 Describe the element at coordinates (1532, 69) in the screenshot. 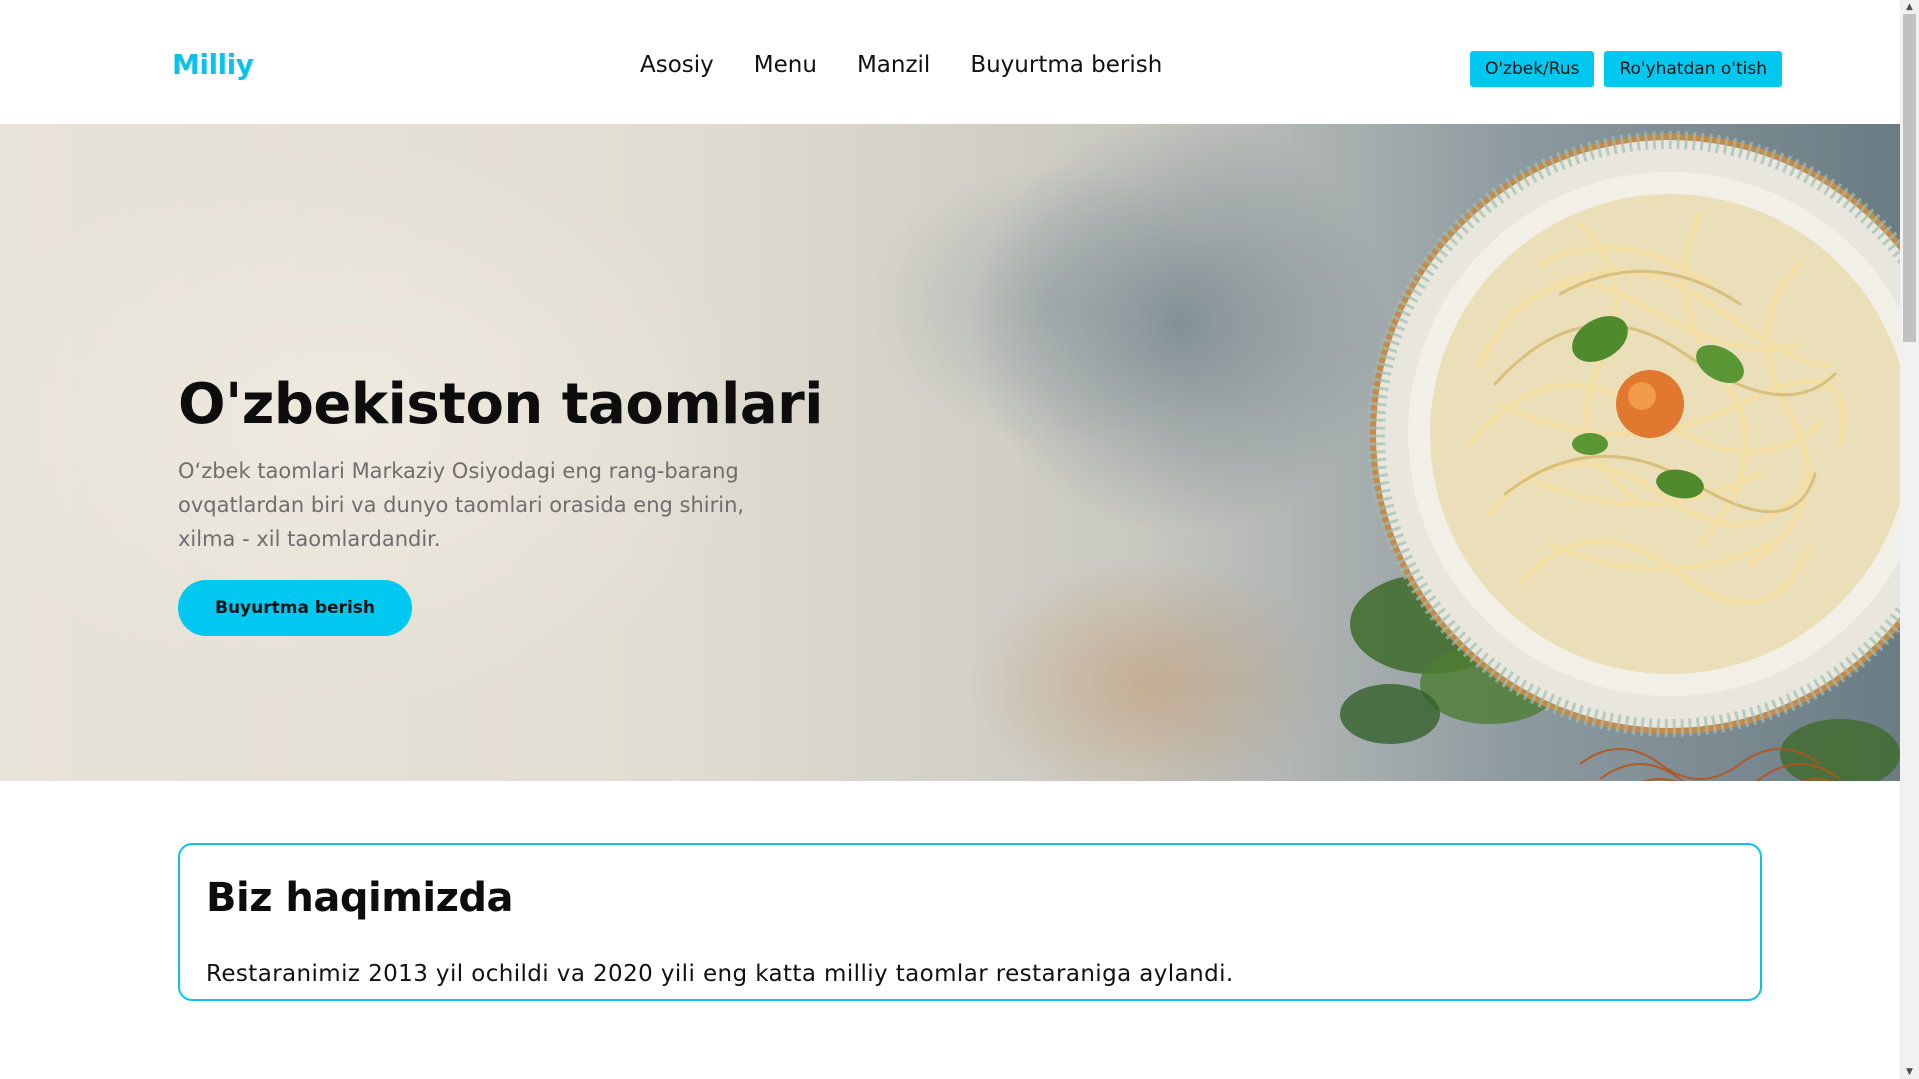

I see `language-toggle-button: O'zbek/Rus` at that location.